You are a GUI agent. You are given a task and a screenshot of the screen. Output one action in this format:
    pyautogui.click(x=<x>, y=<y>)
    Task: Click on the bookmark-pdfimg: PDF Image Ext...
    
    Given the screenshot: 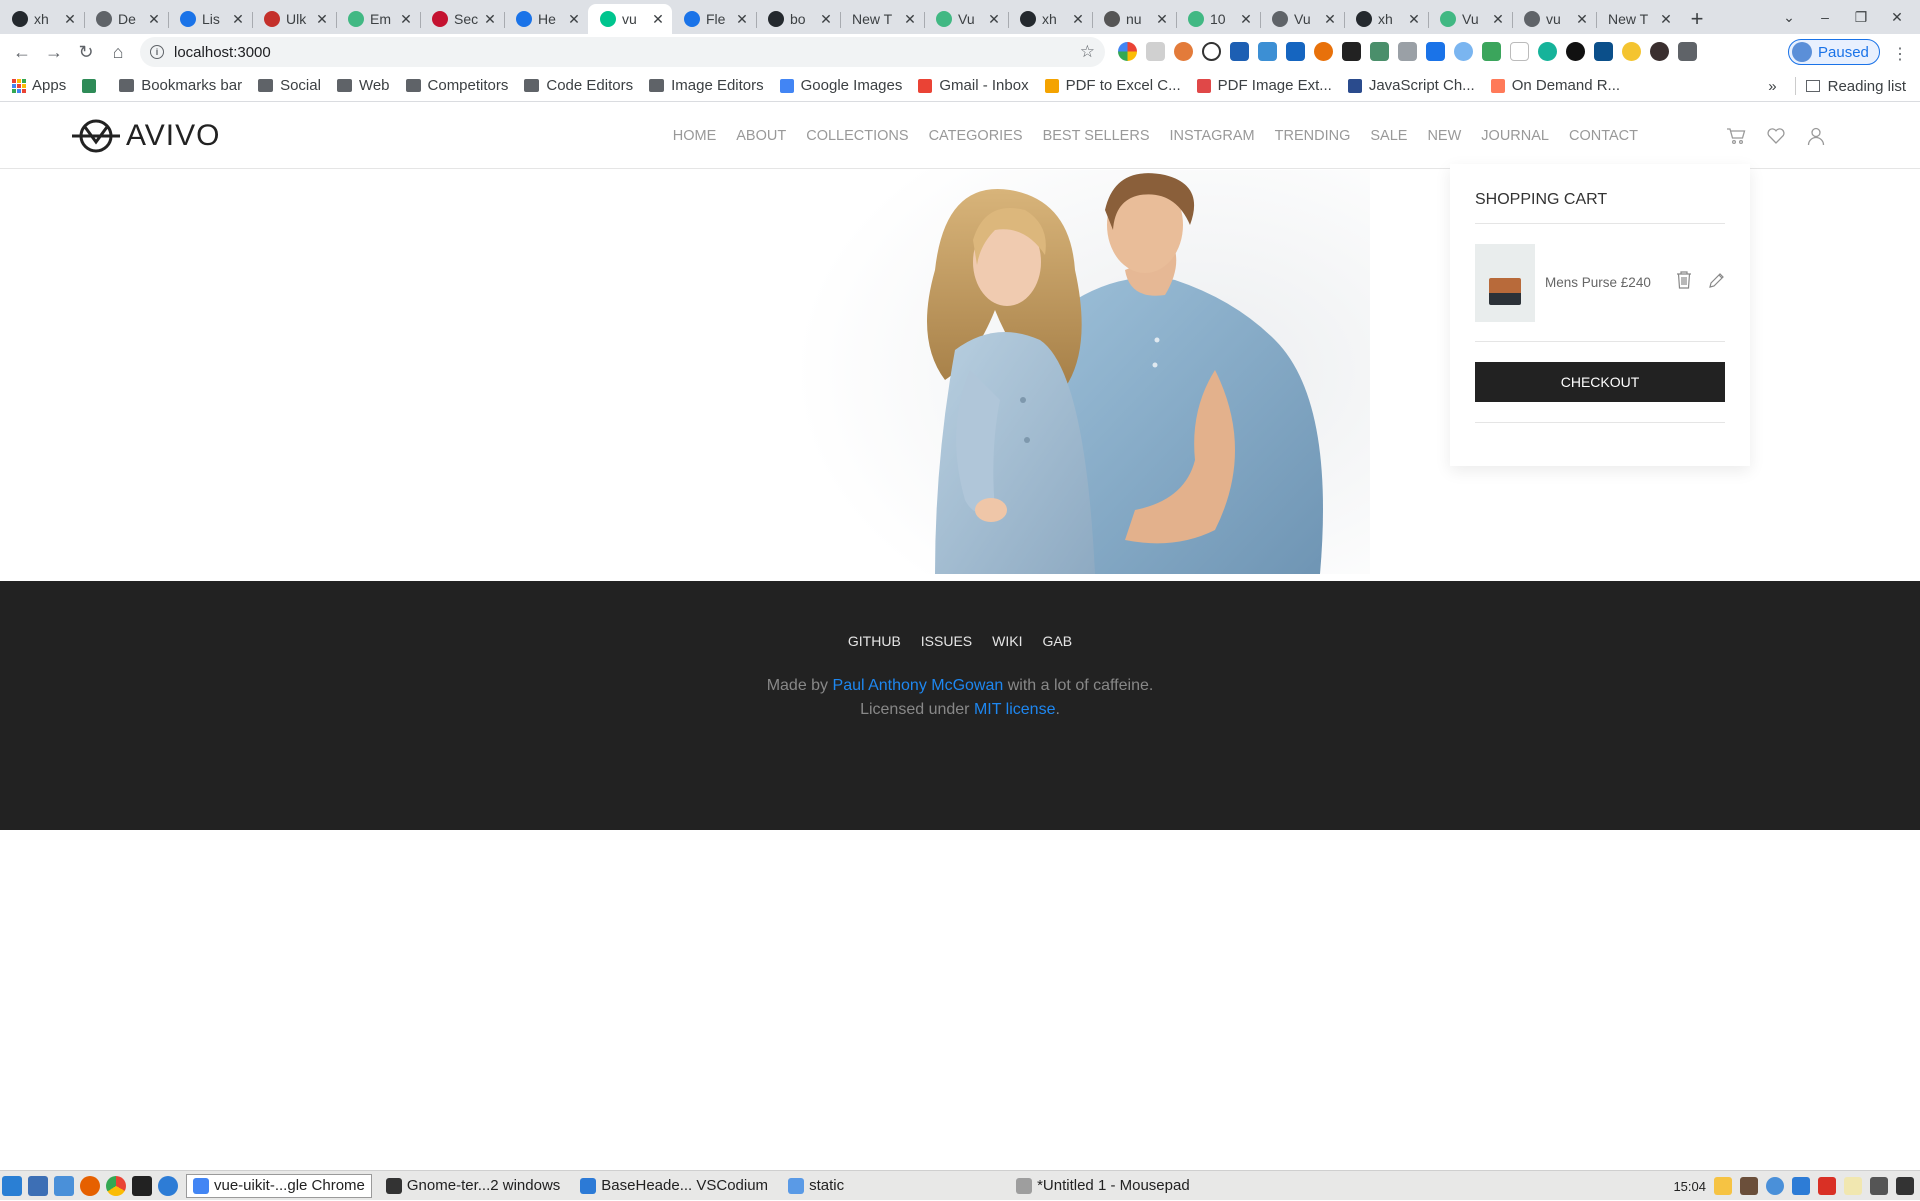 What is the action you would take?
    pyautogui.click(x=1264, y=85)
    